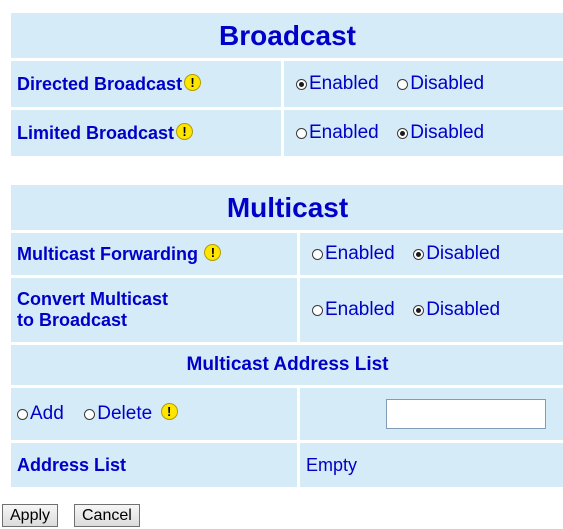 The height and width of the screenshot is (529, 563). I want to click on limited-broadcast-label-cell: Limited Broadcast!, so click(146, 133).